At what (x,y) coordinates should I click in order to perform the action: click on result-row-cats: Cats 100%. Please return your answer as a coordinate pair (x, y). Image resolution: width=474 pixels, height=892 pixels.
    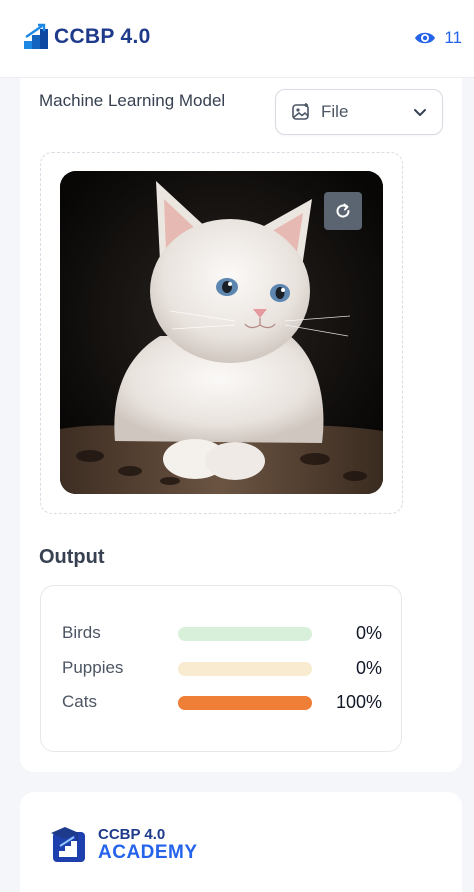
    Looking at the image, I should click on (222, 703).